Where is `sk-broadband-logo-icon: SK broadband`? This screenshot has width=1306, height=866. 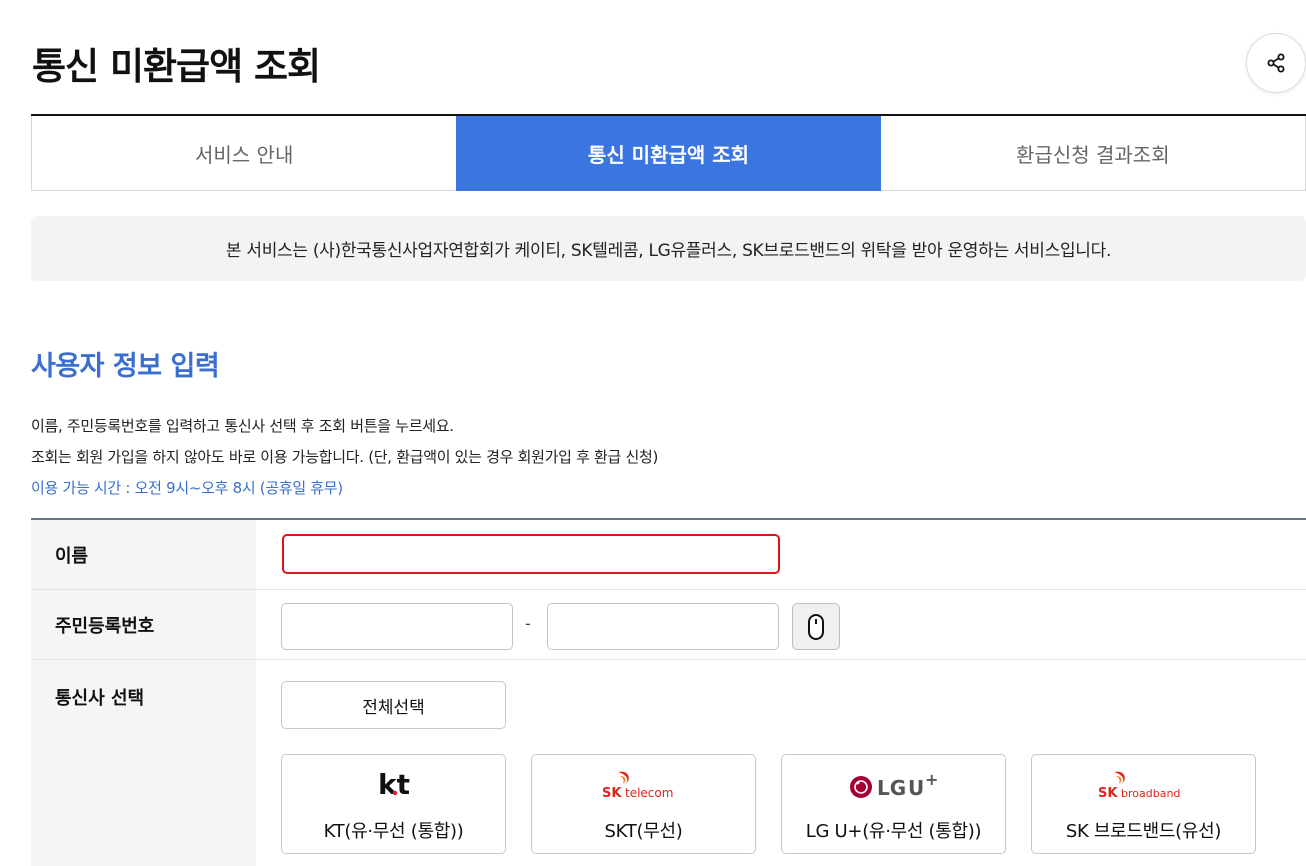 sk-broadband-logo-icon: SK broadband is located at coordinates (1143, 785).